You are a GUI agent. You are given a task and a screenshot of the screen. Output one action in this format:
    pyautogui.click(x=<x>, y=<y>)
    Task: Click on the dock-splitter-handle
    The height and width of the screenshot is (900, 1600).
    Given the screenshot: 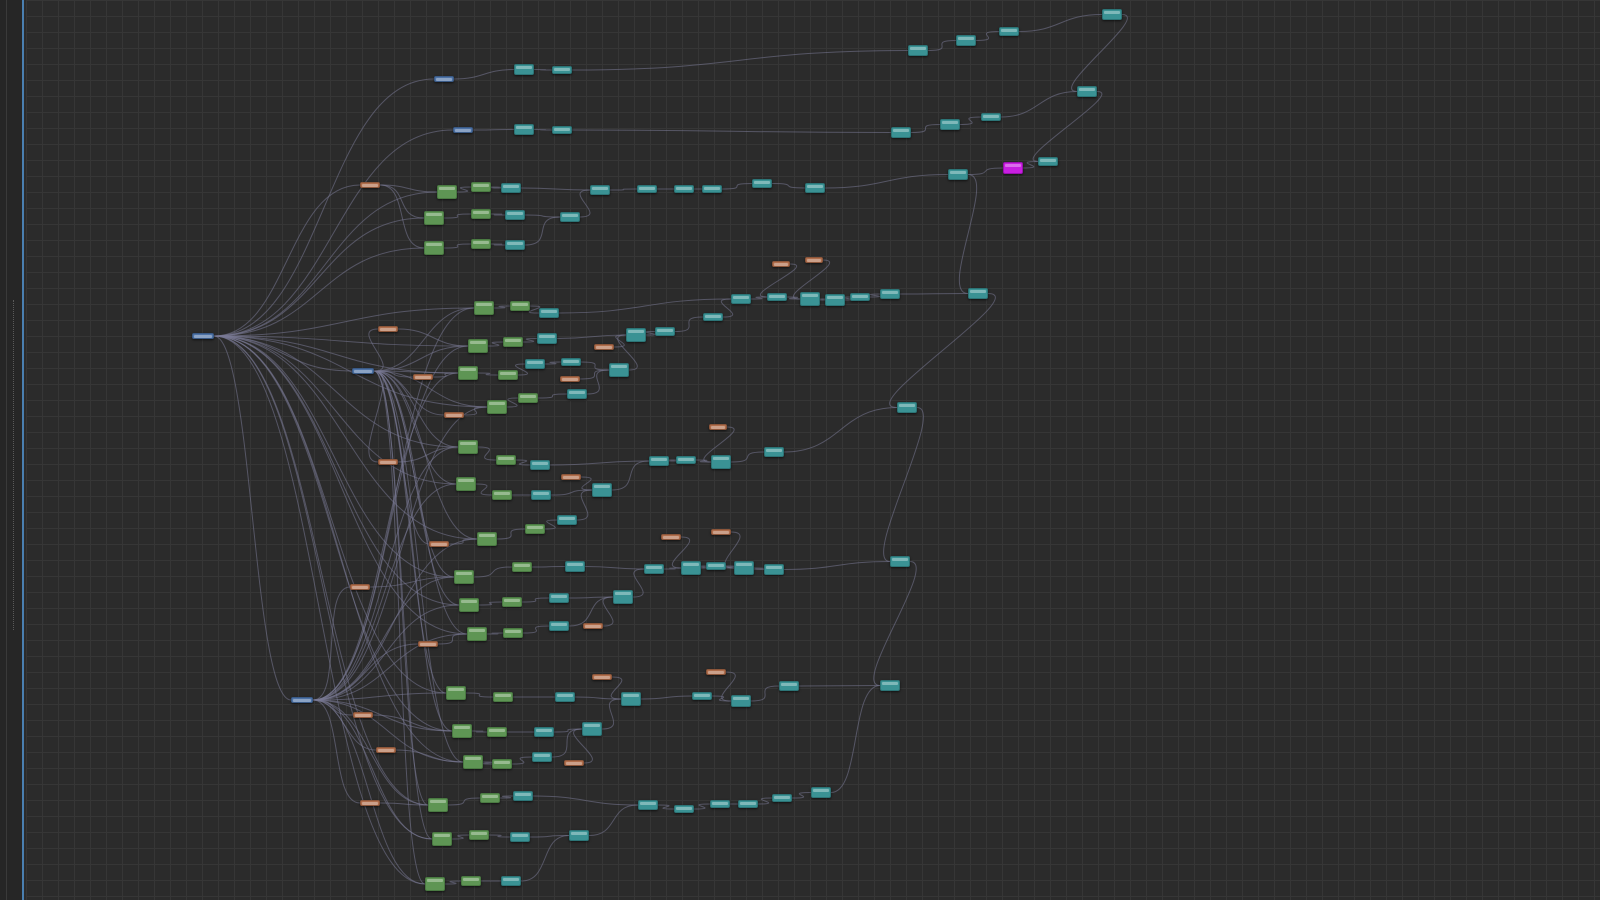 What is the action you would take?
    pyautogui.click(x=13, y=465)
    